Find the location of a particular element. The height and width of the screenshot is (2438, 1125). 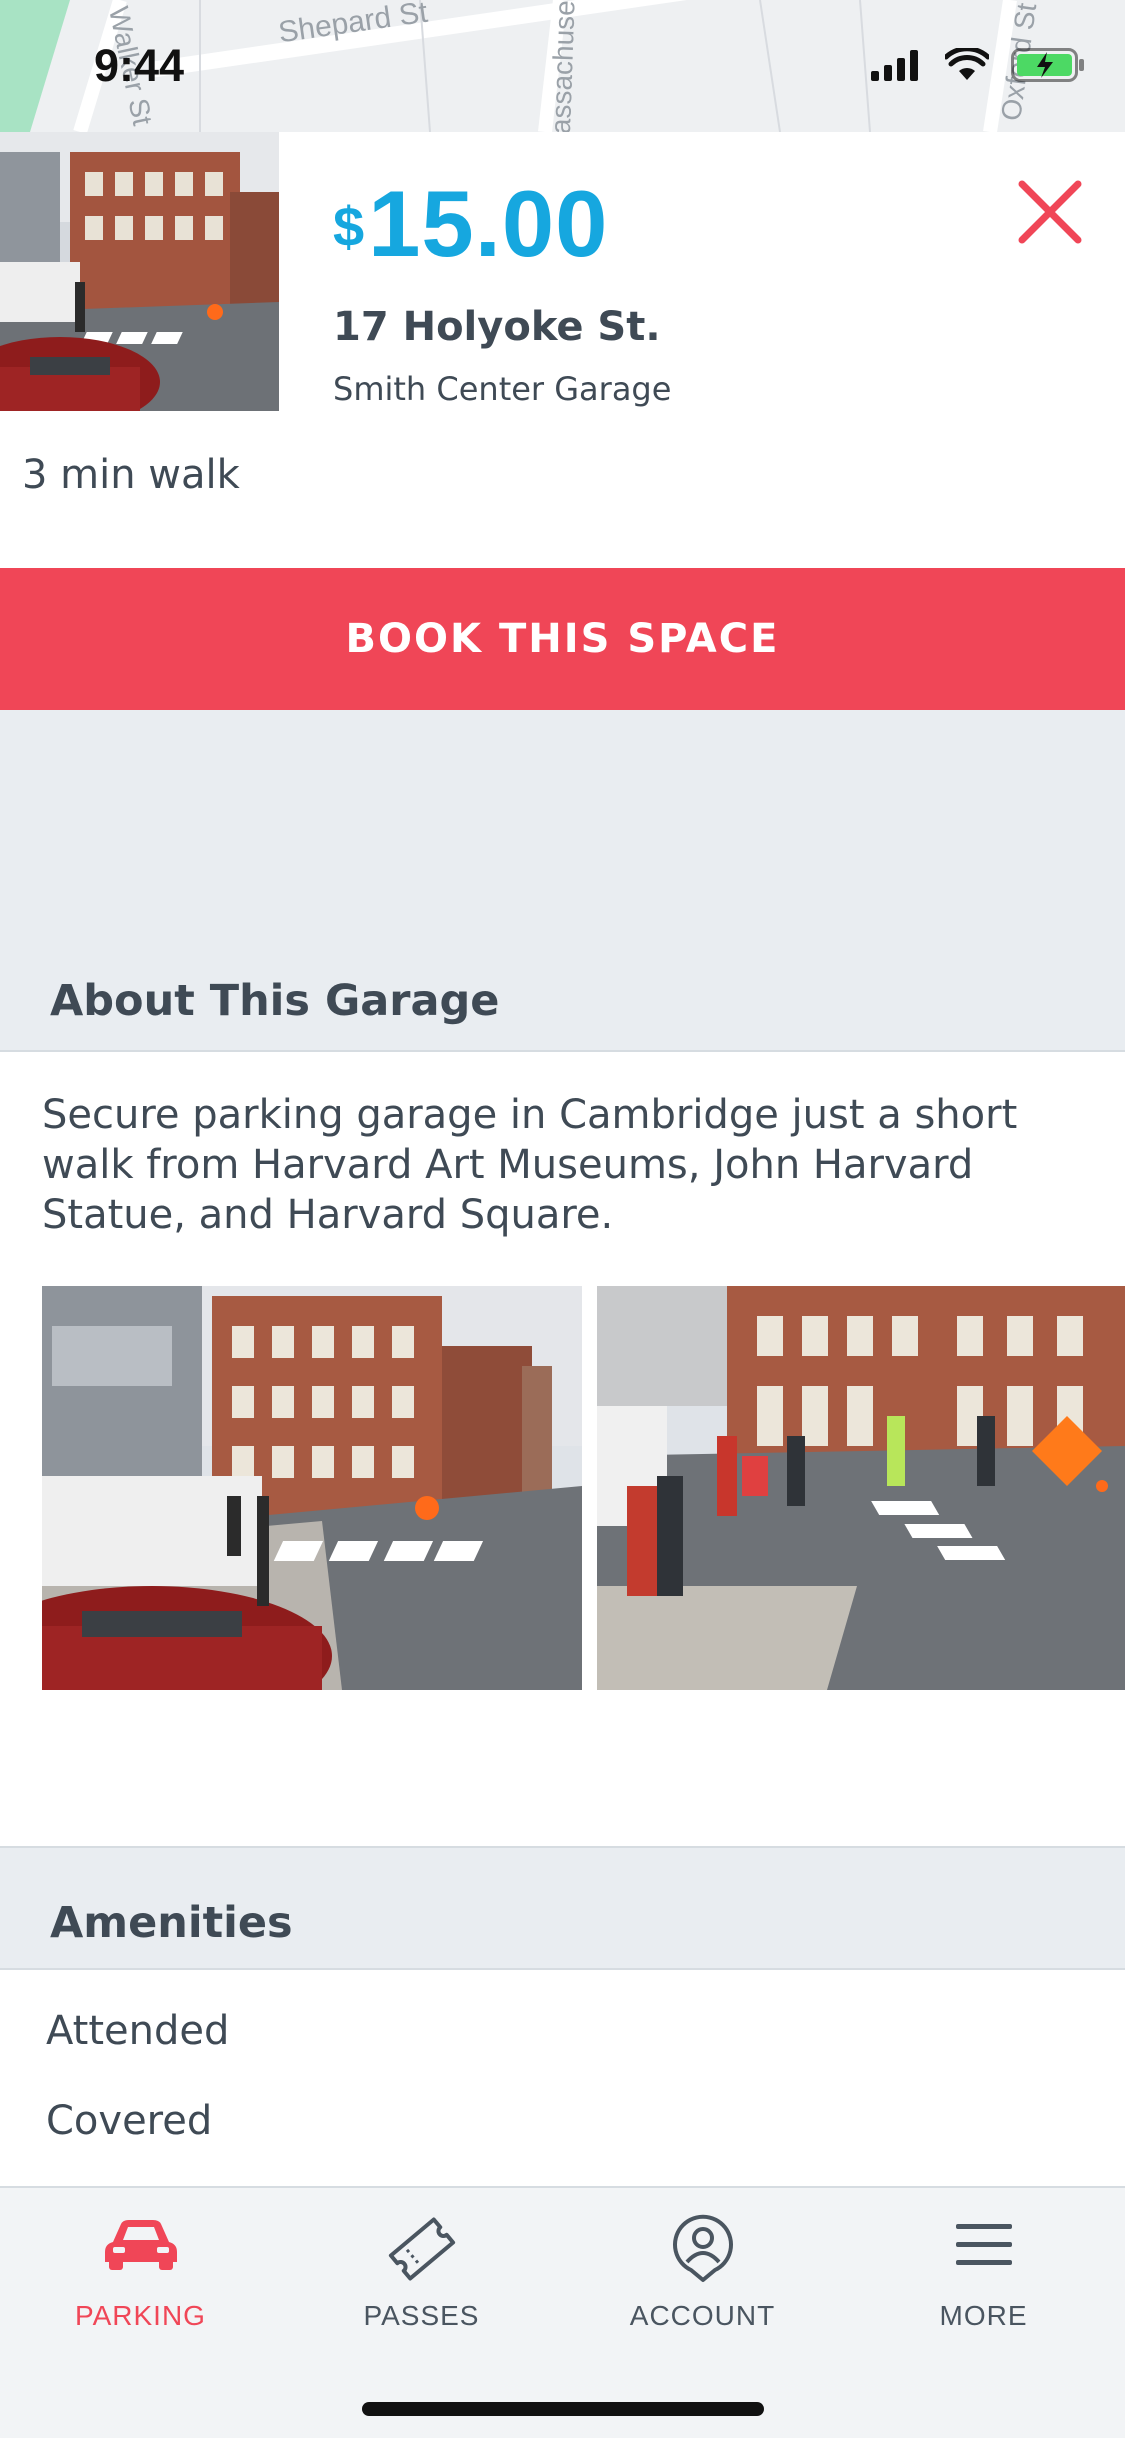

amenity-item: Attended is located at coordinates (138, 2031).